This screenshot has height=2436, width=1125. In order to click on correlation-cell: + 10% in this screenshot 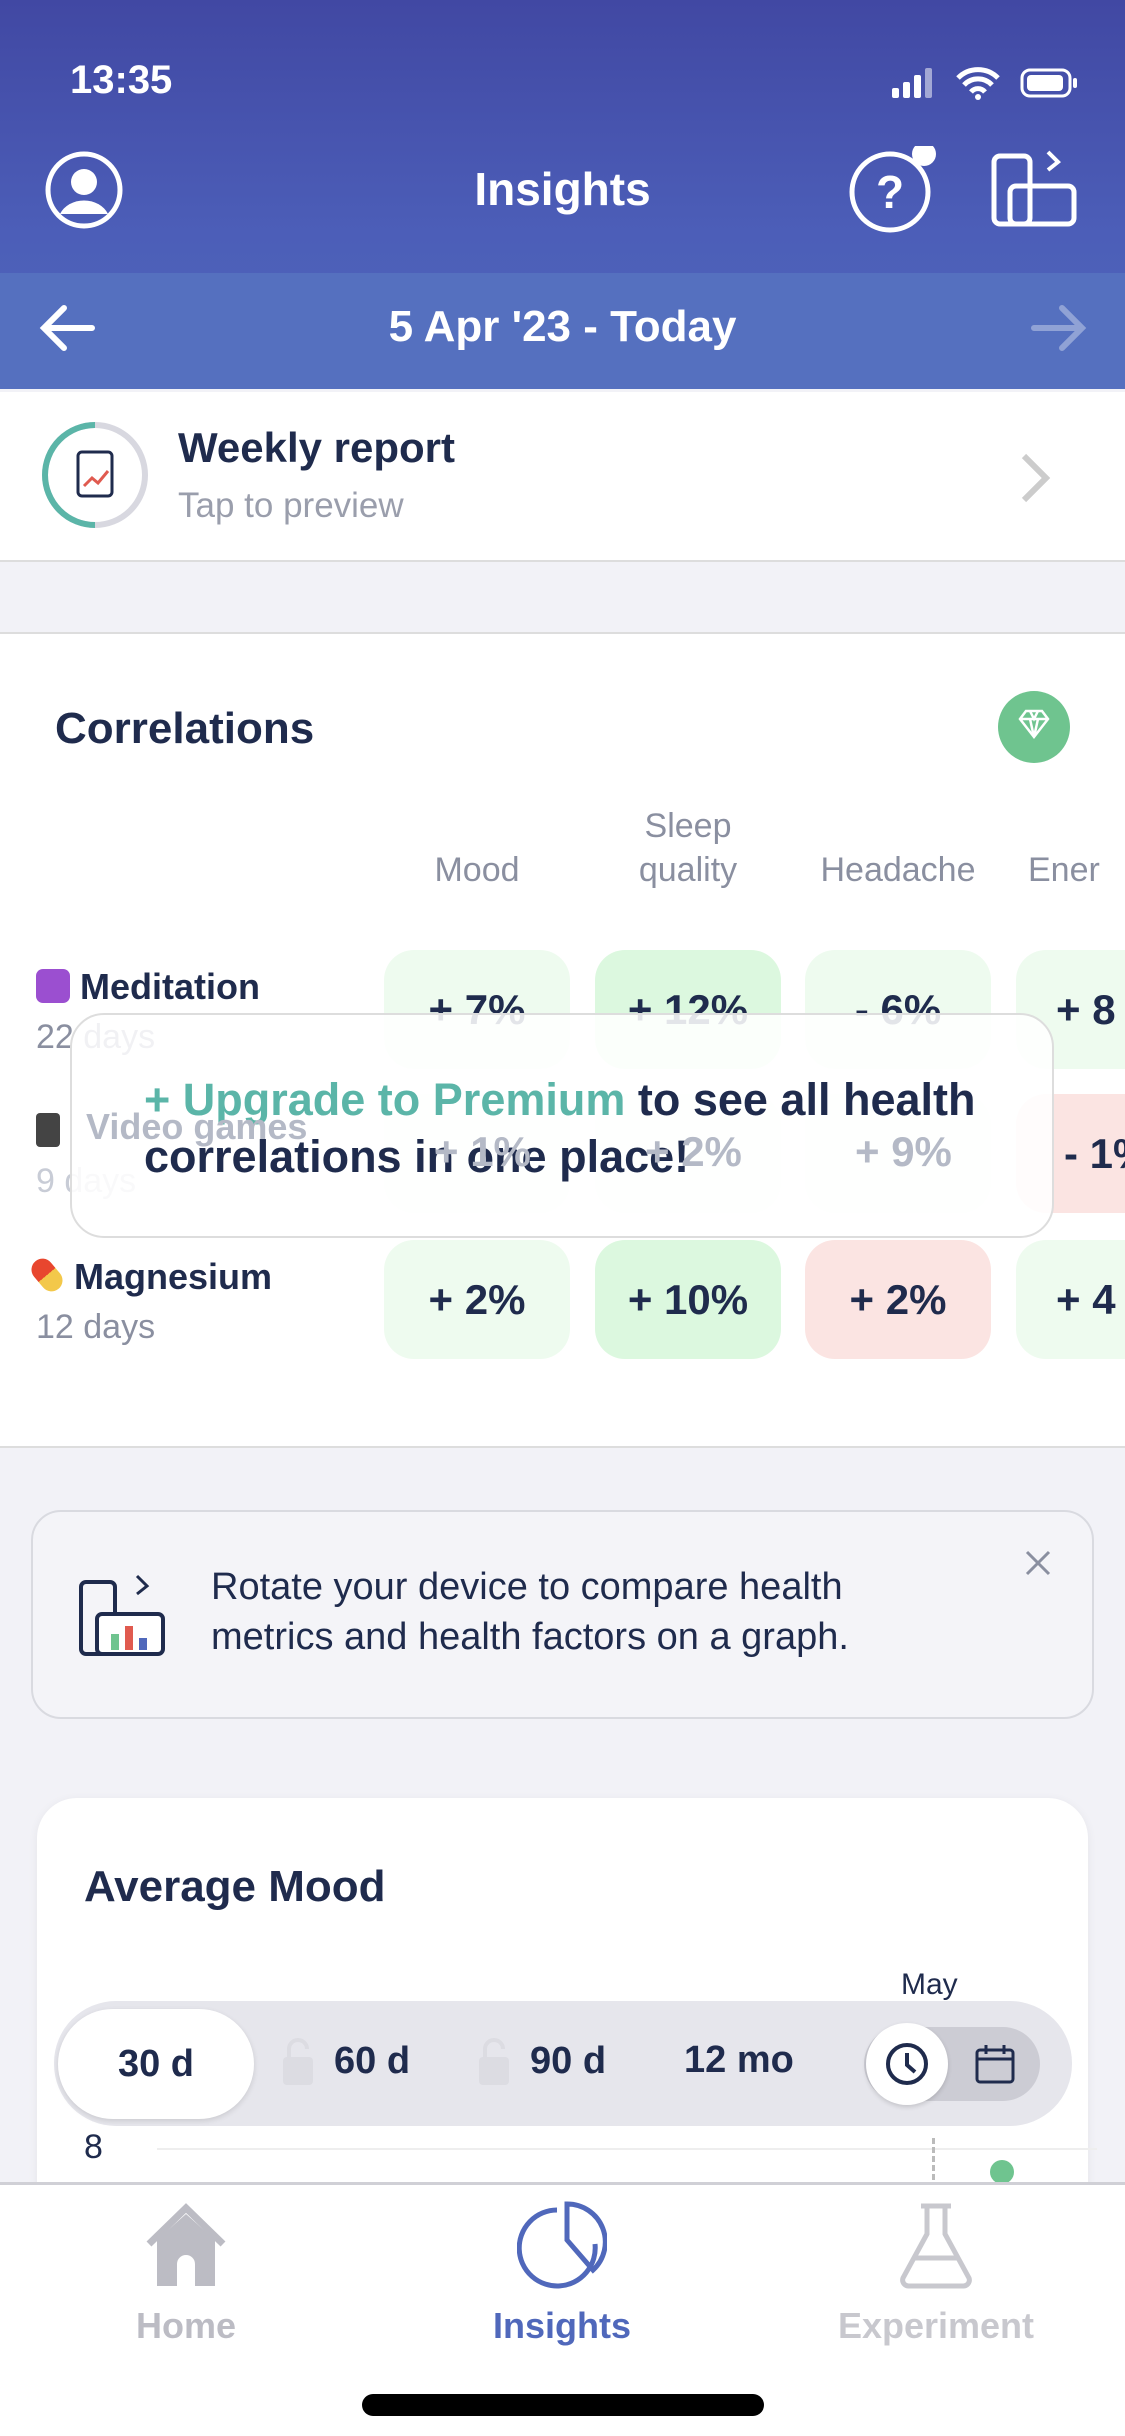, I will do `click(688, 1299)`.